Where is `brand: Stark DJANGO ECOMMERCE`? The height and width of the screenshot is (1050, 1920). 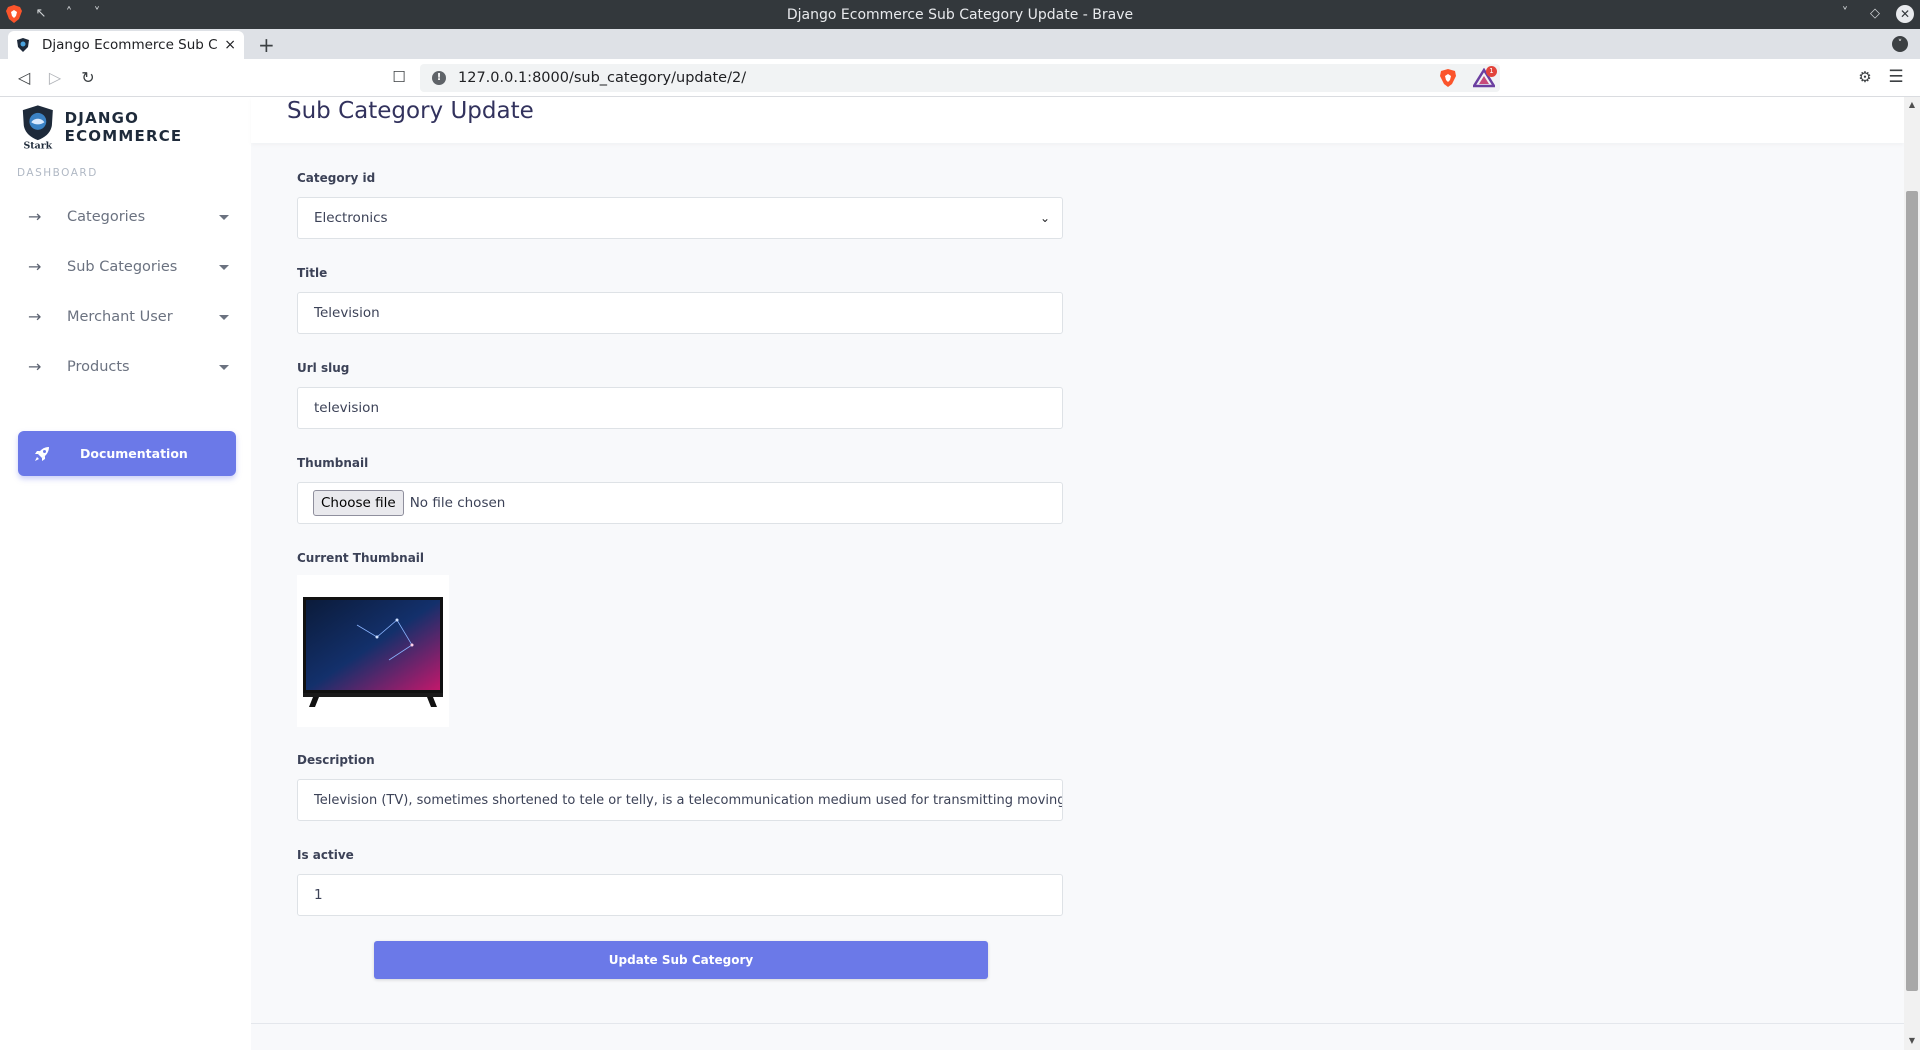 brand: Stark DJANGO ECOMMERCE is located at coordinates (135, 127).